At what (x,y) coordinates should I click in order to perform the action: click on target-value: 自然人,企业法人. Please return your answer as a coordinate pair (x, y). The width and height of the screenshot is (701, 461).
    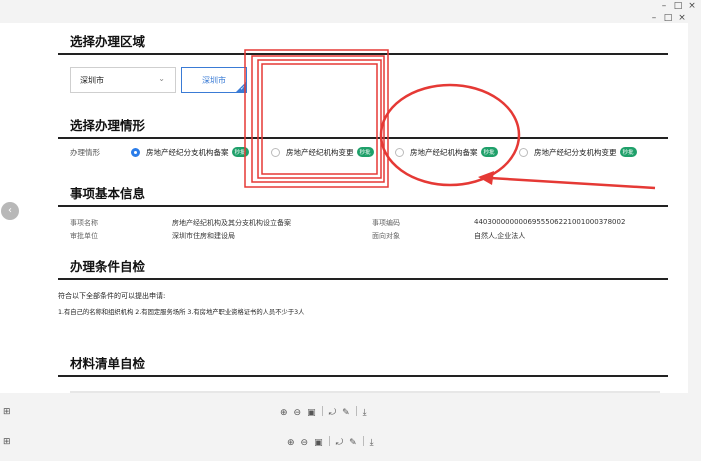
    Looking at the image, I should click on (500, 236).